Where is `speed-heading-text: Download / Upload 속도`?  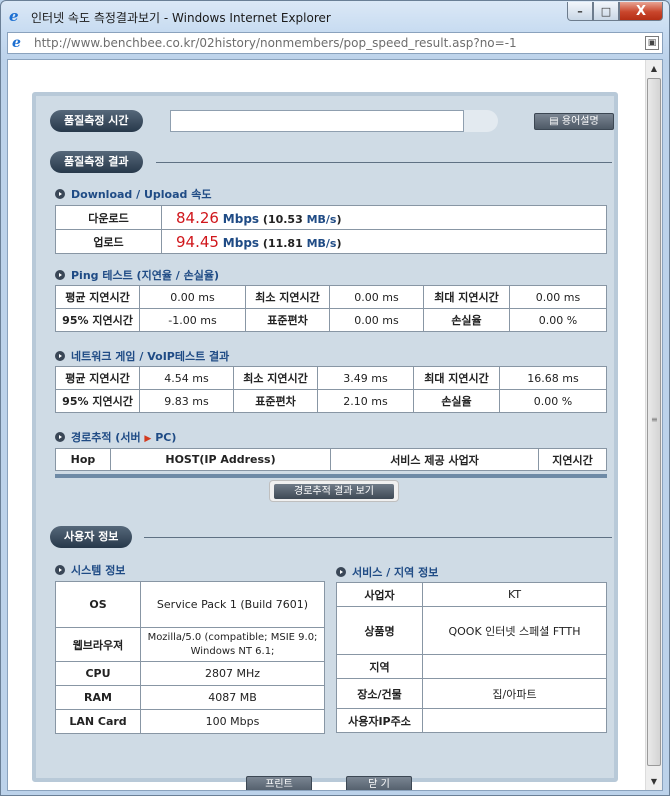 speed-heading-text: Download / Upload 속도 is located at coordinates (141, 194).